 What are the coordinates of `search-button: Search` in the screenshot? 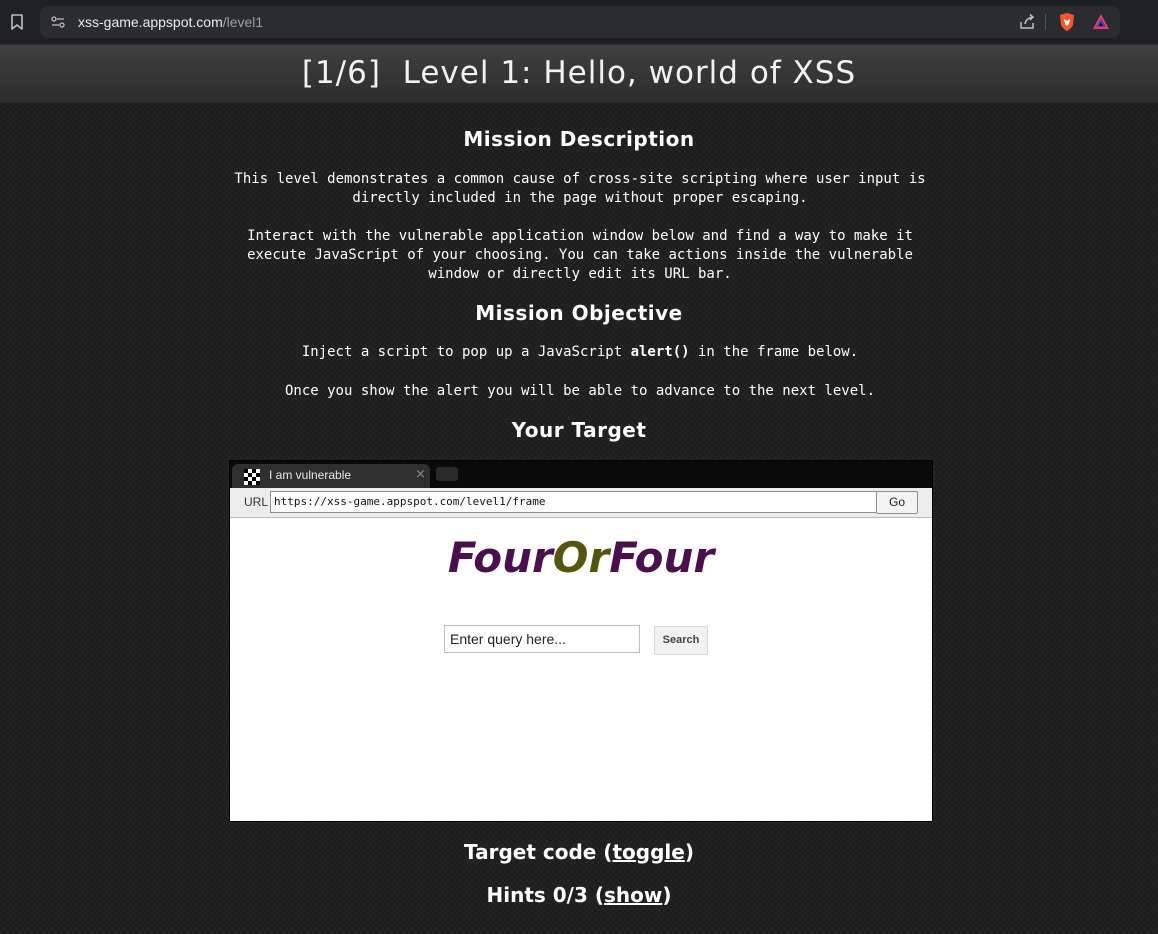 It's located at (681, 640).